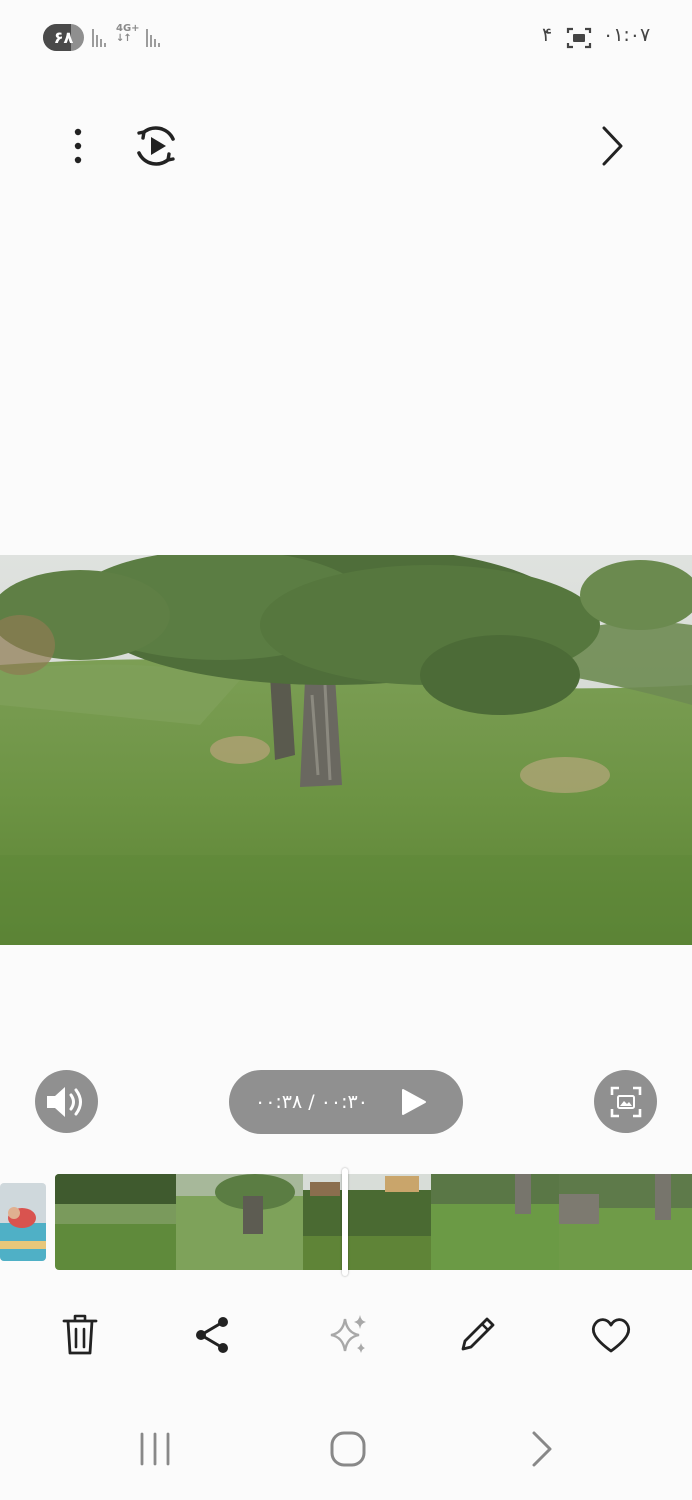 This screenshot has width=692, height=1500. I want to click on home-icon, so click(348, 1449).